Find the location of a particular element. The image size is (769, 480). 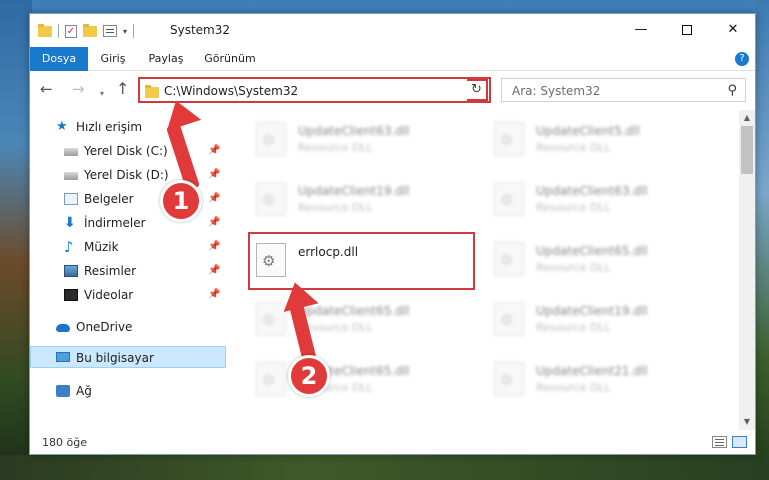

sidebar-item-music: ♪ Müzik 📌 is located at coordinates (128, 247).